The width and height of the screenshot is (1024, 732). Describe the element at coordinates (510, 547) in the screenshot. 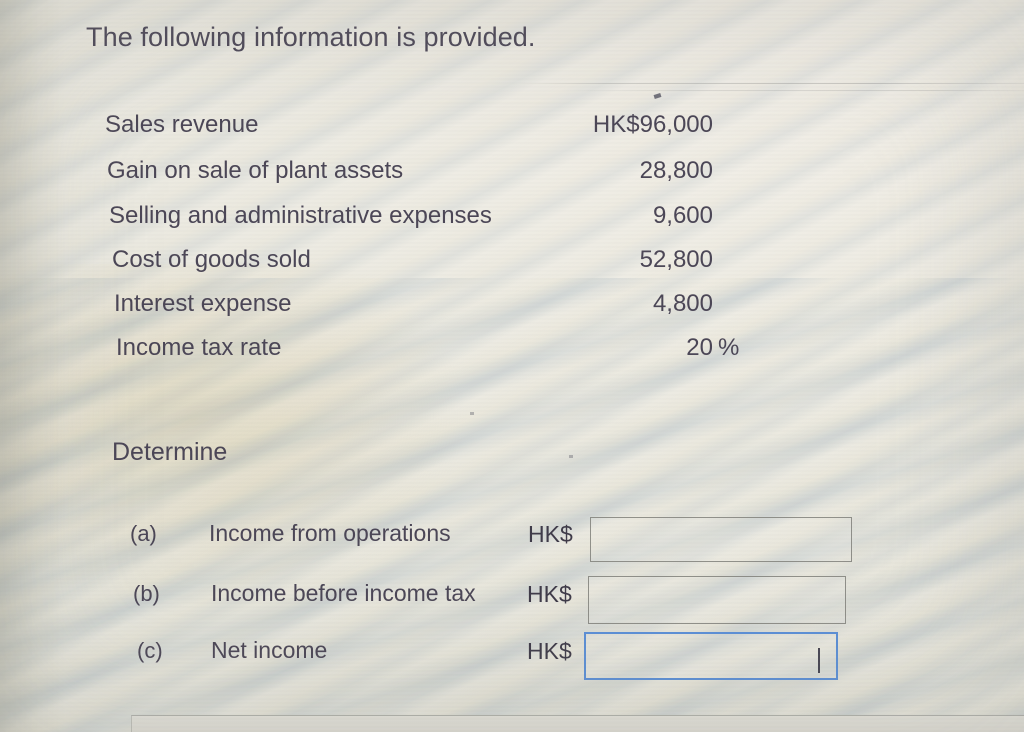

I see `answer-row-a: (a) Income from operations HK$` at that location.